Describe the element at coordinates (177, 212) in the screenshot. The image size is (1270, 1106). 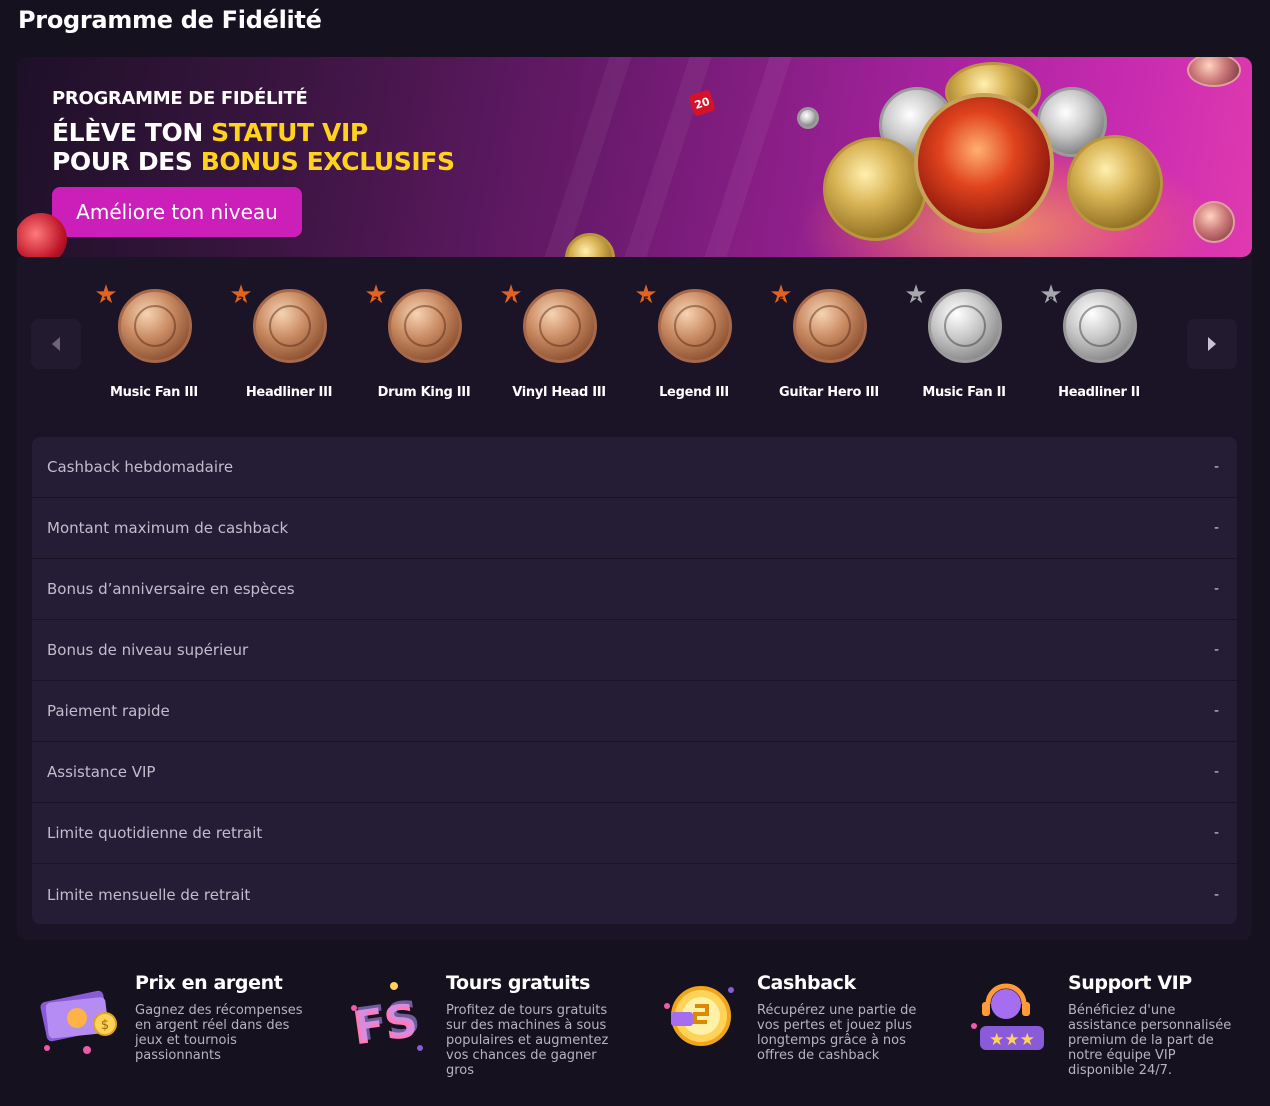
I see `upgrade-level-button: Améliore ton niveau` at that location.